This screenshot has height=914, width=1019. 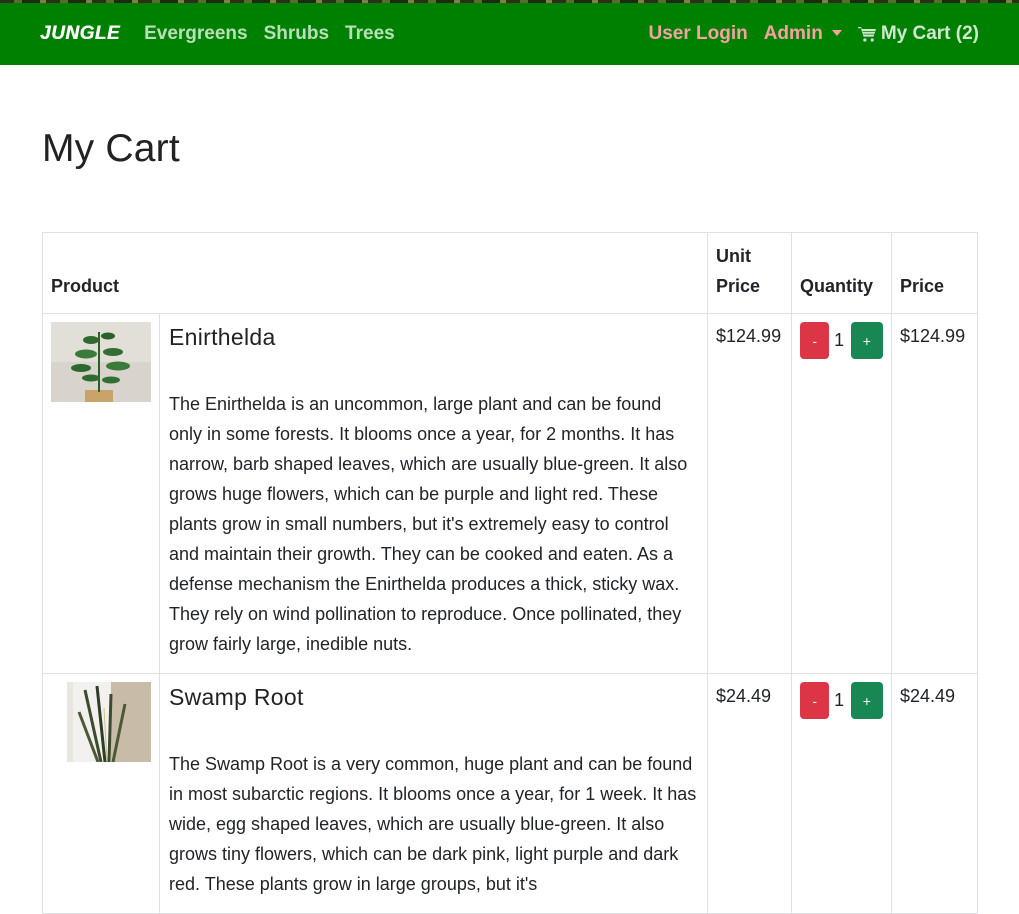 I want to click on admin-label: Admin, so click(x=793, y=33).